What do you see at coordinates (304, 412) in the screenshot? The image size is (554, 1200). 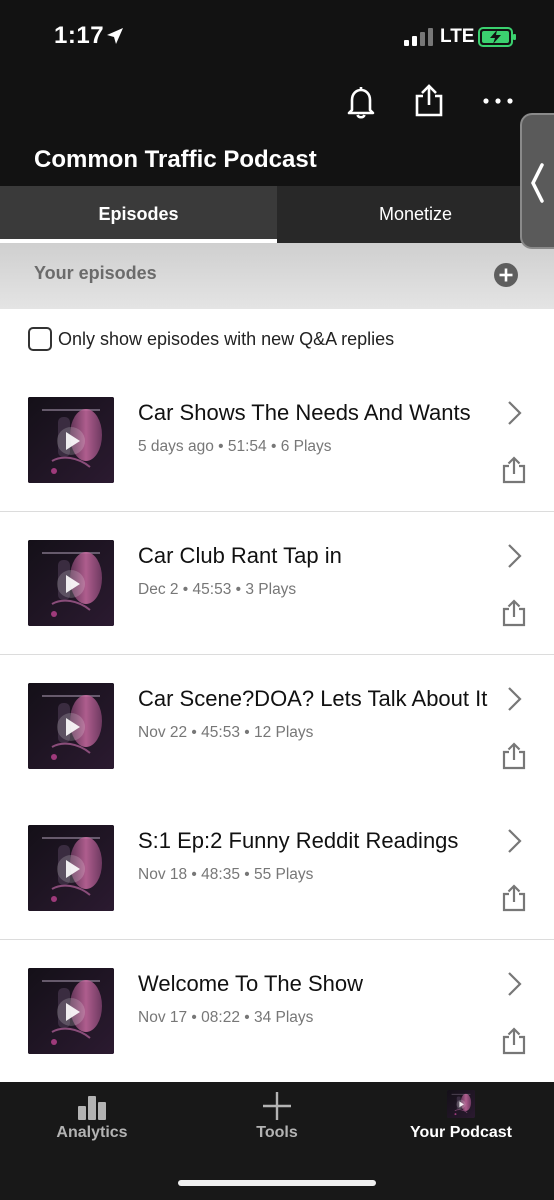 I see `episode-title: Car Shows The Needs And Wants` at bounding box center [304, 412].